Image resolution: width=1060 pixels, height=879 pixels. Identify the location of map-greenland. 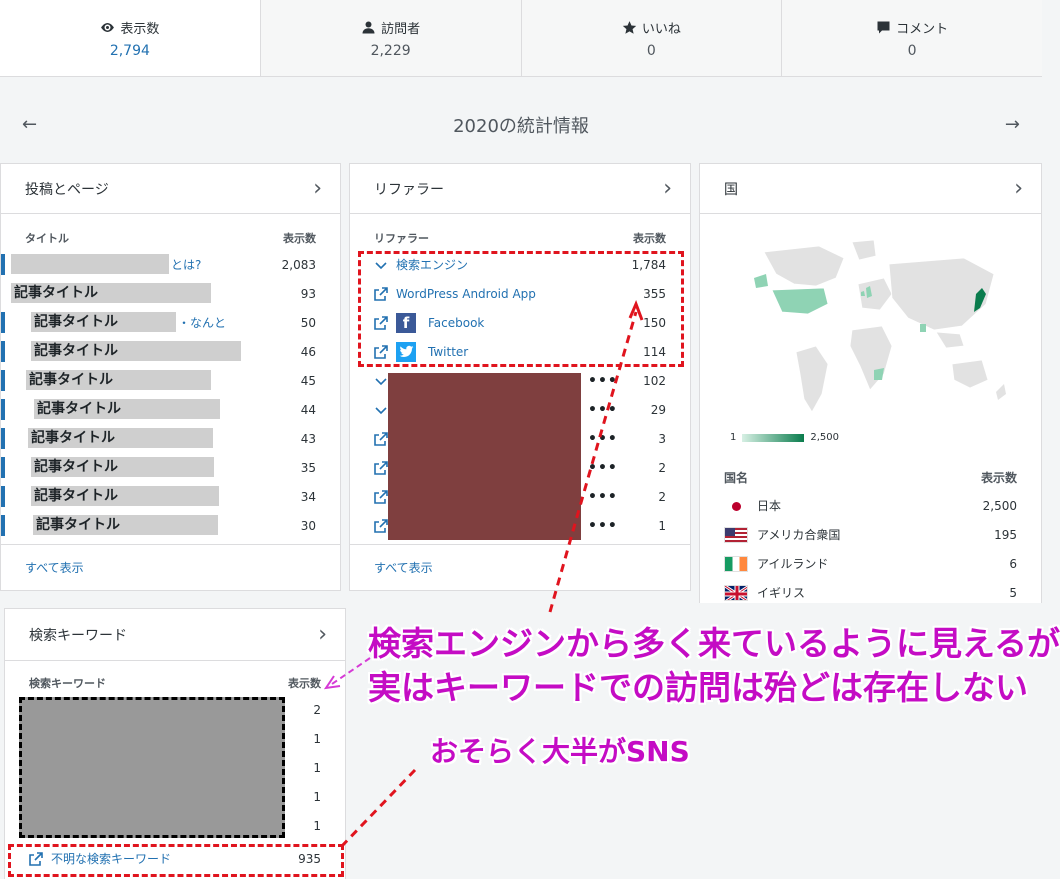
(864, 250).